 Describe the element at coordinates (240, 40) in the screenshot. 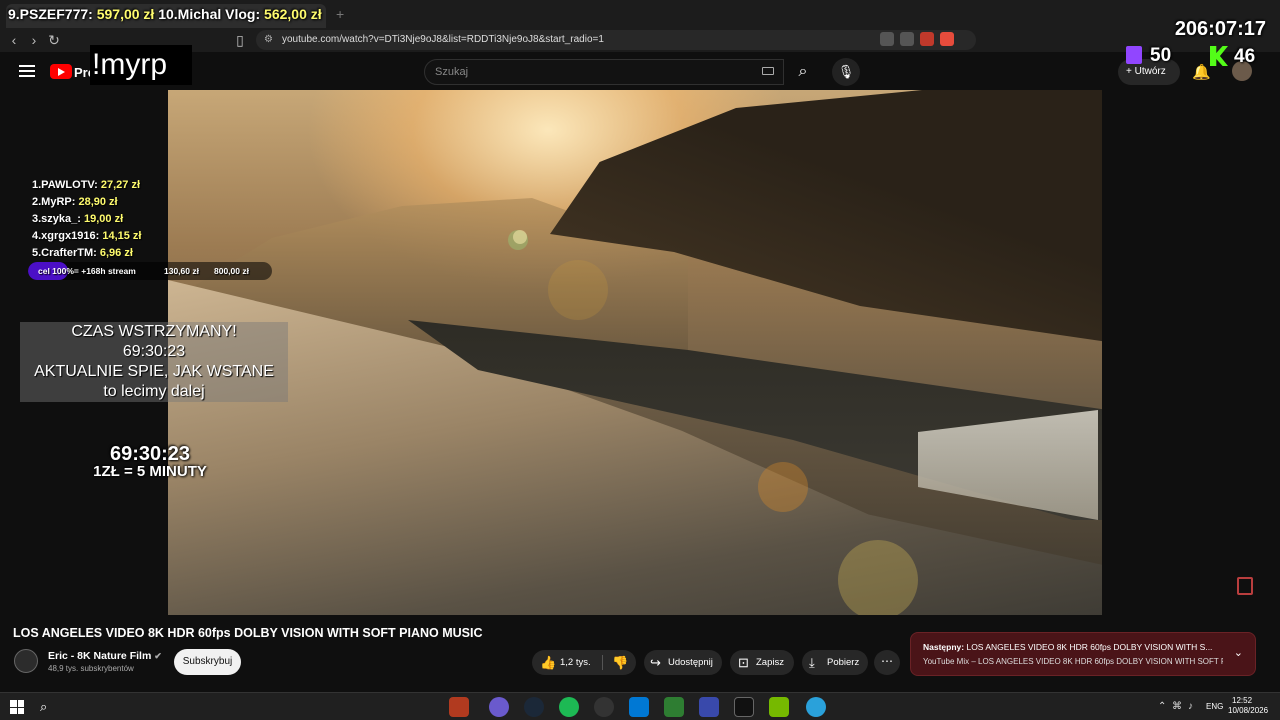

I see `bookmark-icon: ▯` at that location.